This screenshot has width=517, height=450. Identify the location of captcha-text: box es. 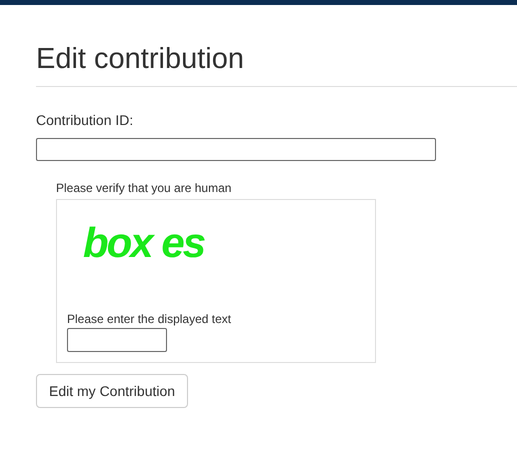
(143, 243).